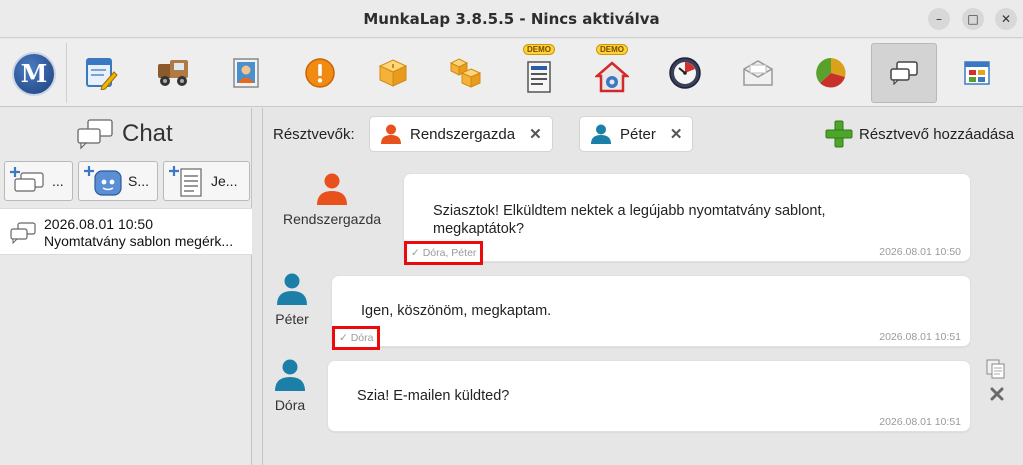 The height and width of the screenshot is (465, 1023). Describe the element at coordinates (314, 134) in the screenshot. I see `participants-label: Résztvevők:` at that location.